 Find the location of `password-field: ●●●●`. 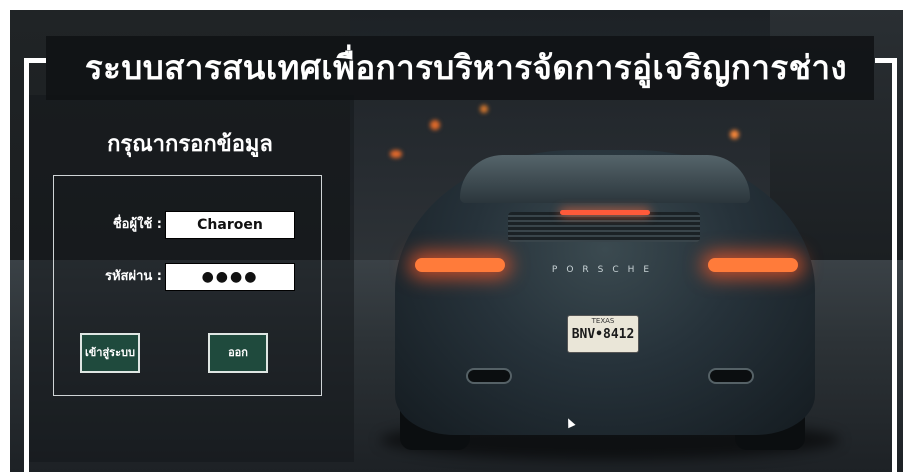

password-field: ●●●● is located at coordinates (230, 277).